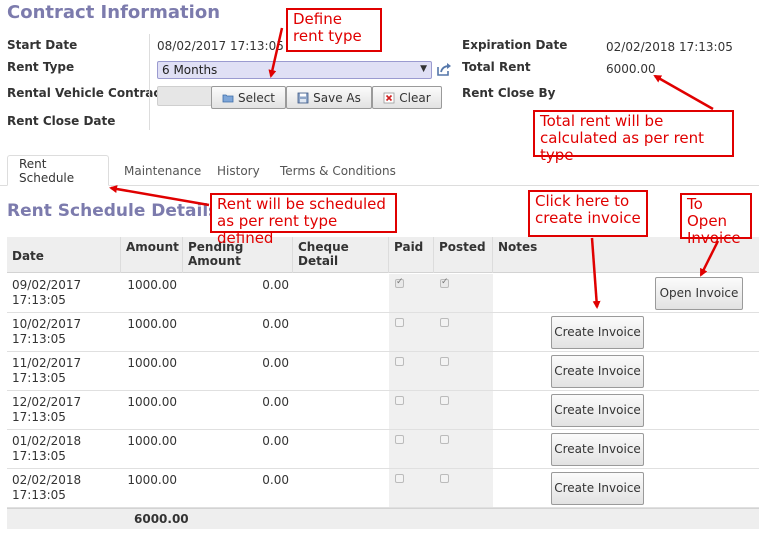 The height and width of the screenshot is (538, 759). Describe the element at coordinates (683, 92) in the screenshot. I see `arrow-to-total-rent` at that location.